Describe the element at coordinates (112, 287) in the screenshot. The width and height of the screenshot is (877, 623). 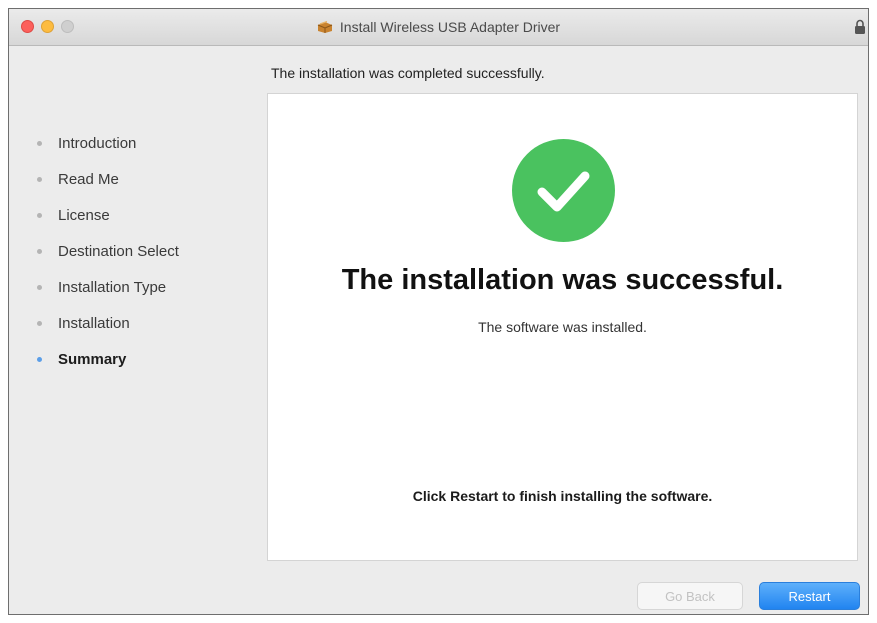
I see `step-label: Installation Type` at that location.